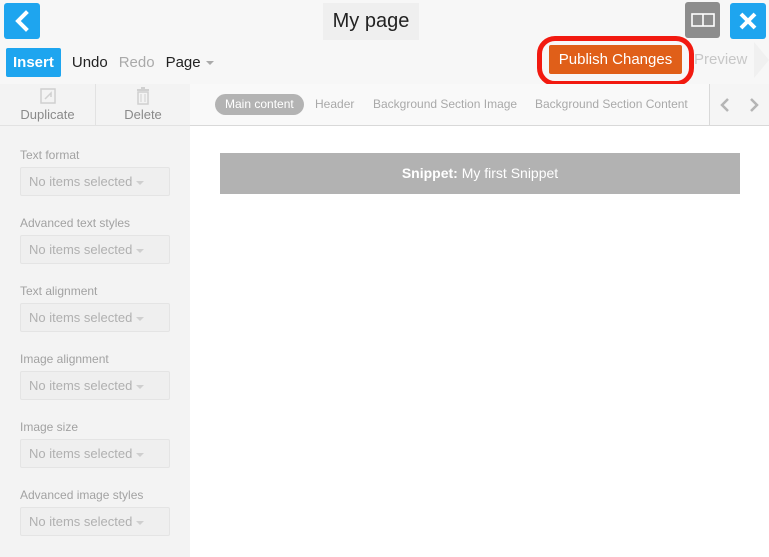  What do you see at coordinates (720, 59) in the screenshot?
I see `preview-button: Preview` at bounding box center [720, 59].